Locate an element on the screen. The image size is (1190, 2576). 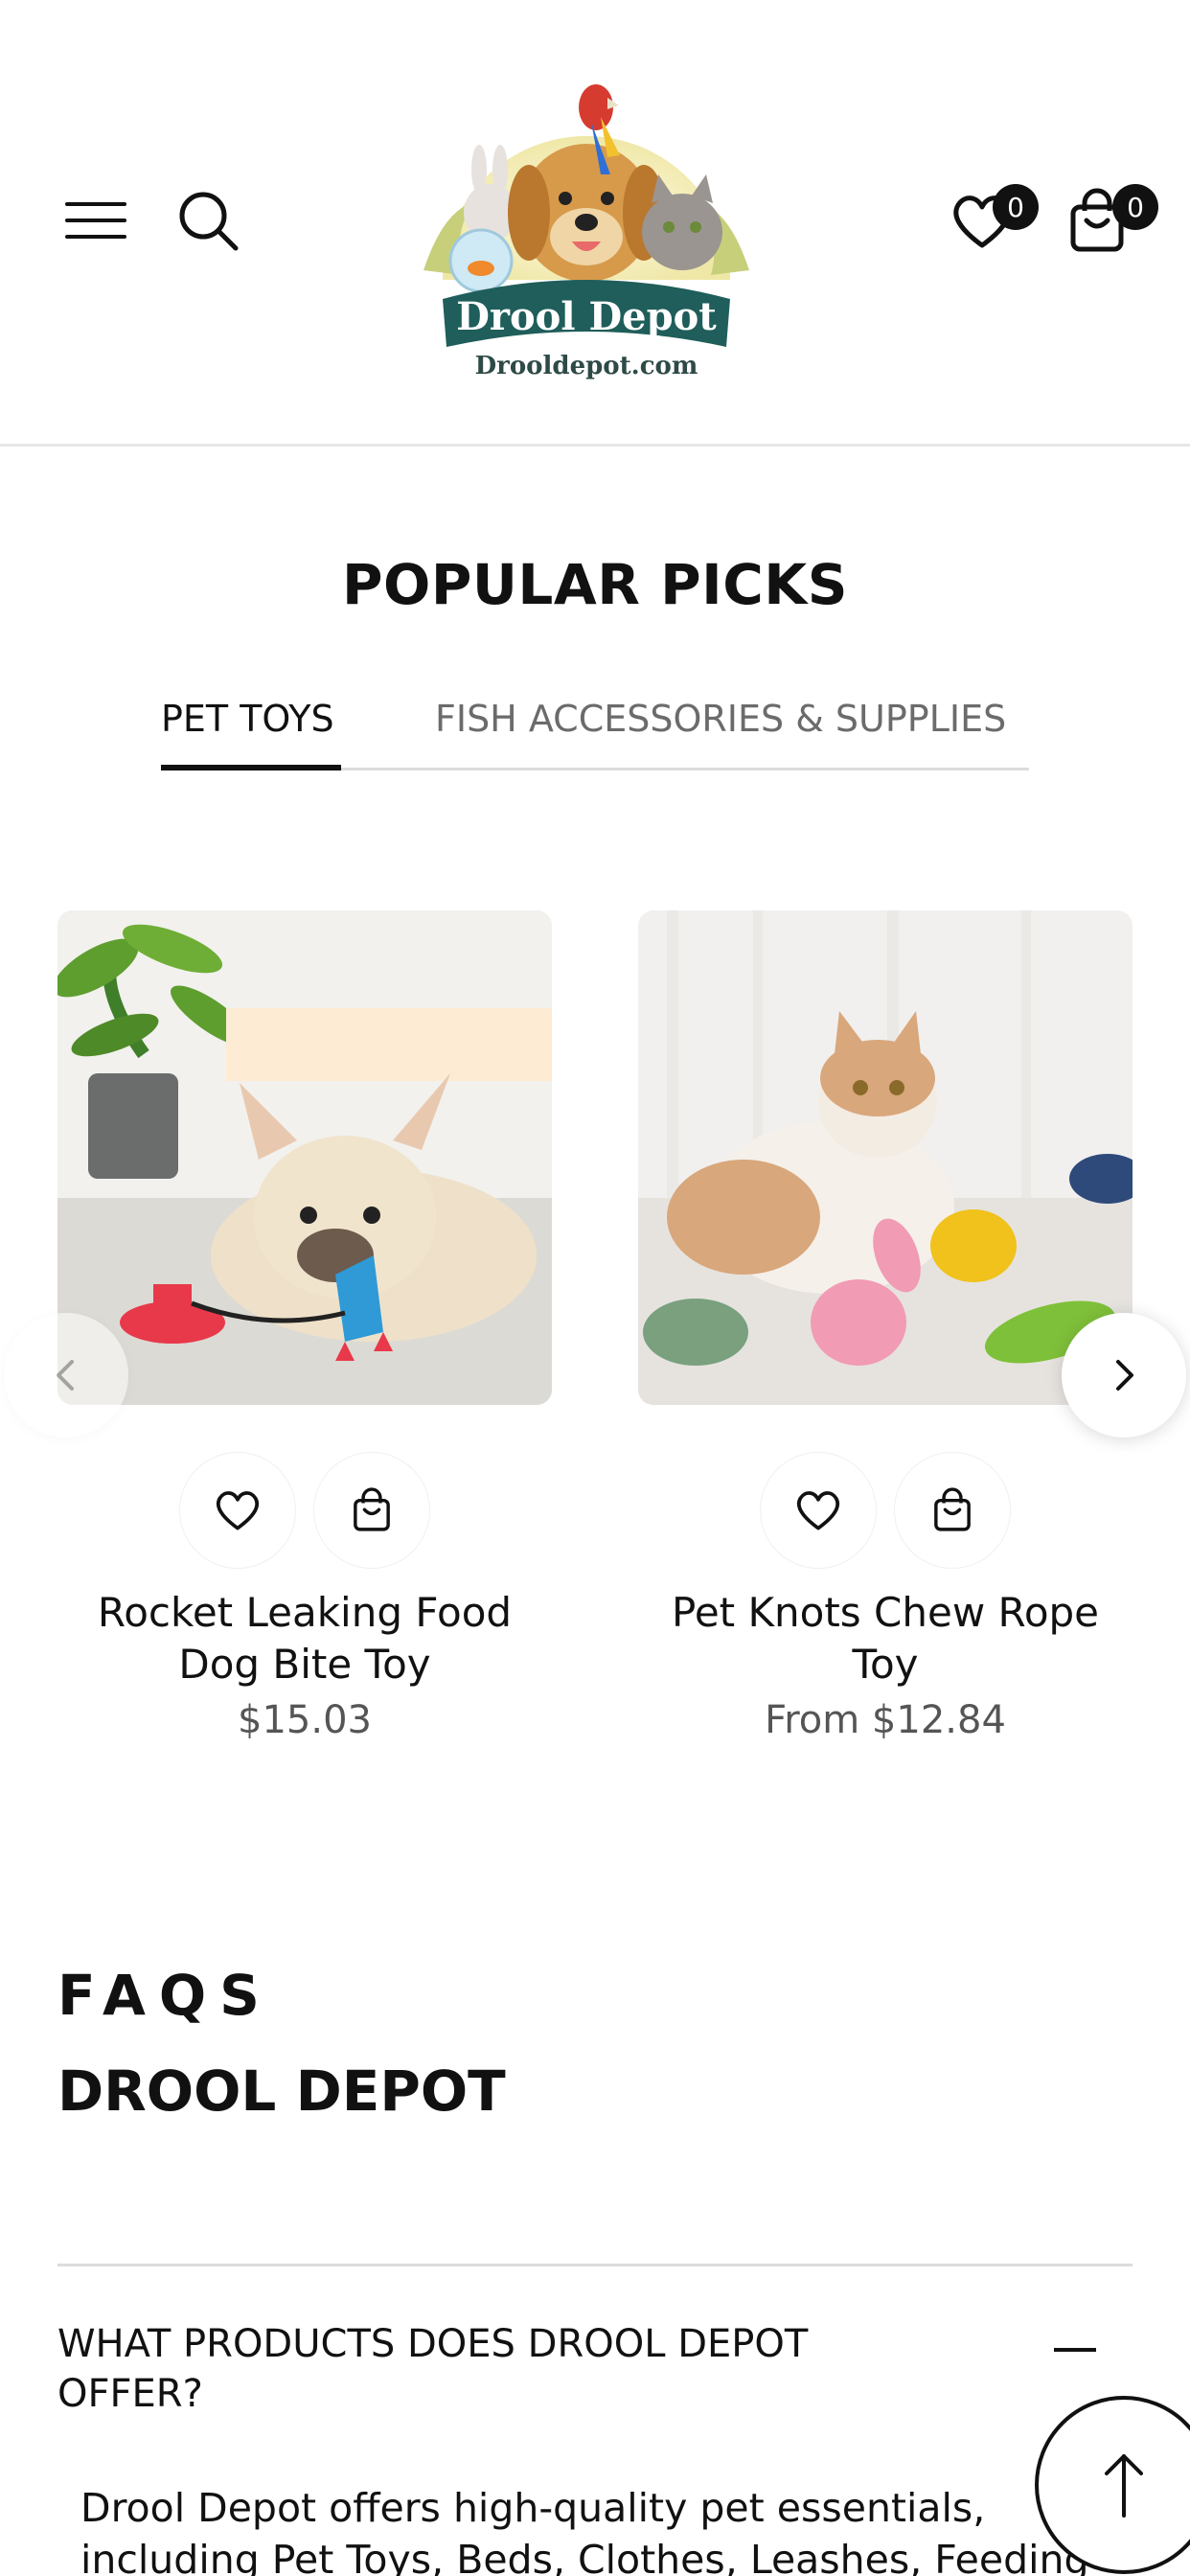
collapse-minus-icon is located at coordinates (1075, 2350).